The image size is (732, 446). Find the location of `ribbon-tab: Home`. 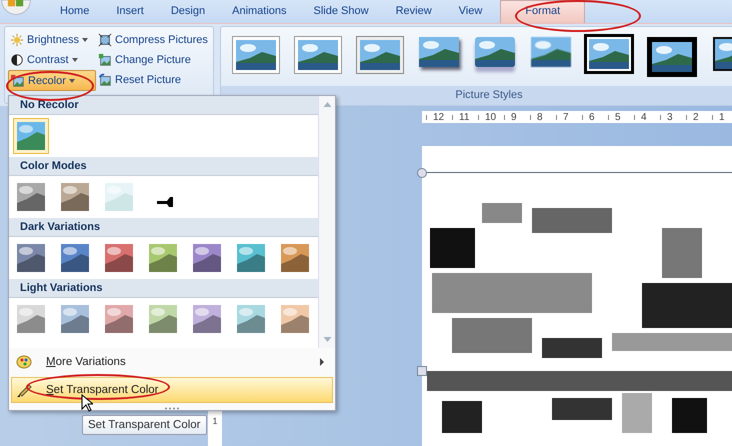

ribbon-tab: Home is located at coordinates (74, 12).